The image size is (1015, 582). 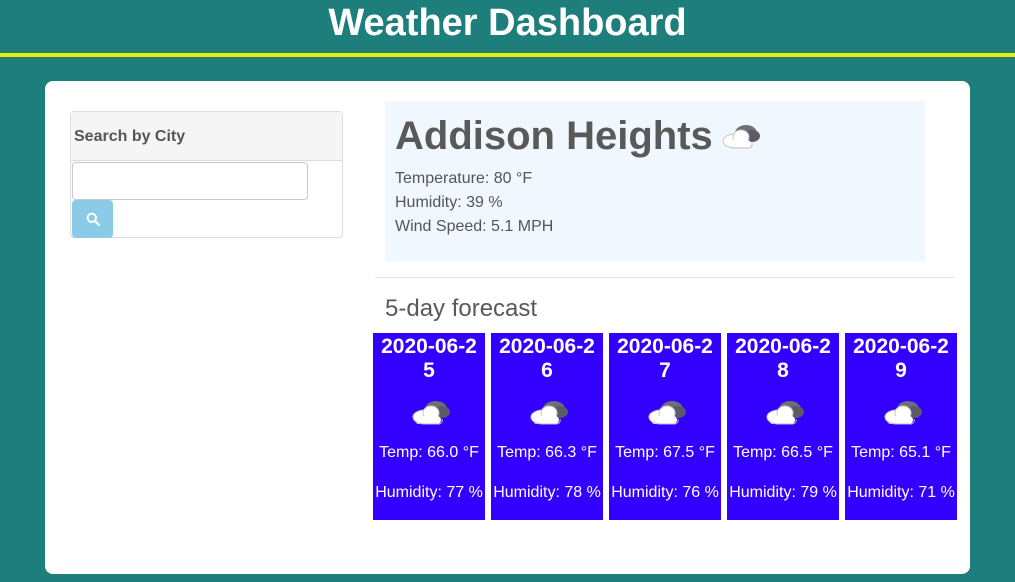 I want to click on forecast-date: 2020-06-25, so click(x=429, y=358).